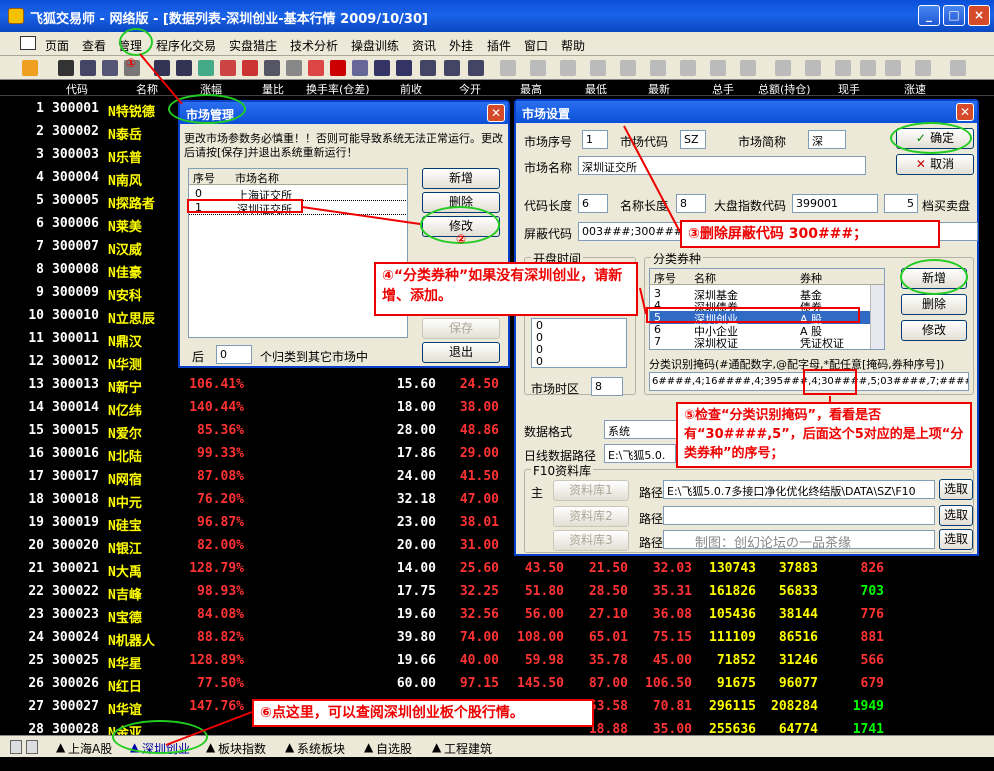 Image resolution: width=994 pixels, height=771 pixels. What do you see at coordinates (979, 15) in the screenshot?
I see `close-button: ×` at bounding box center [979, 15].